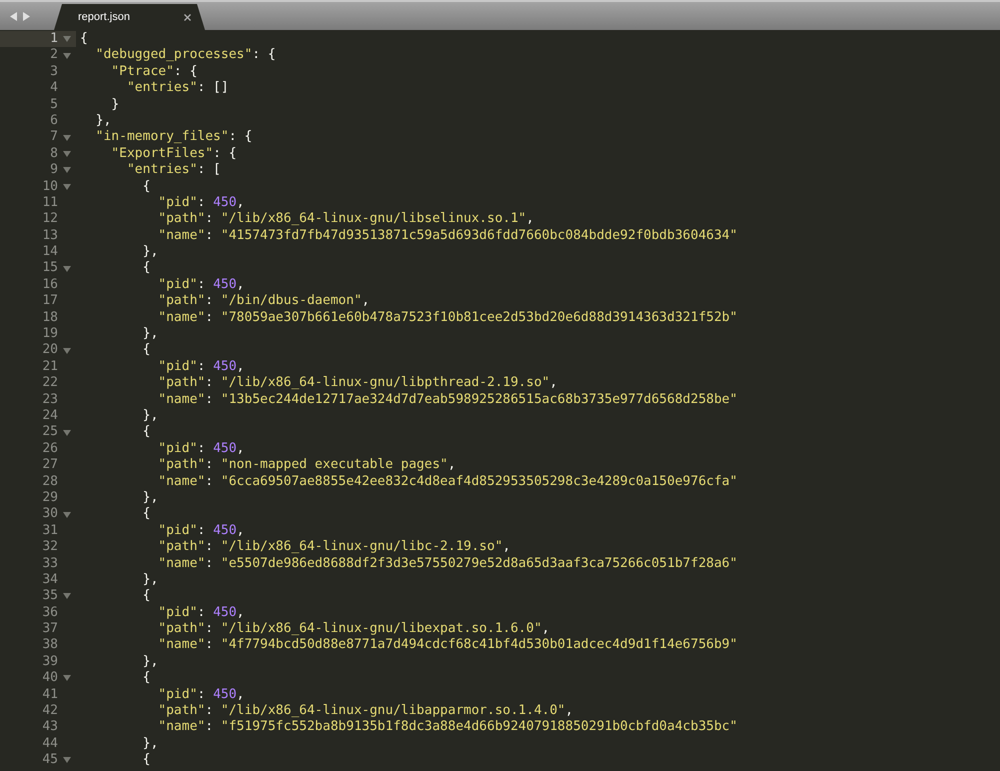  I want to click on line-number: 43, so click(49, 727).